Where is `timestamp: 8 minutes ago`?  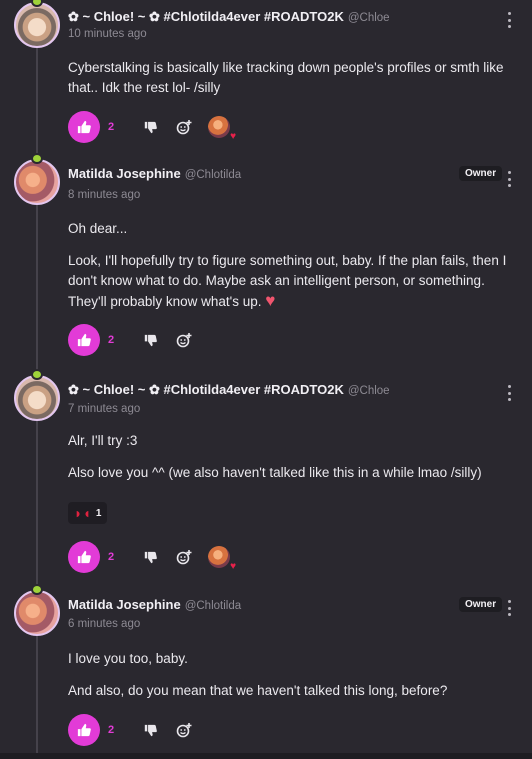 timestamp: 8 minutes ago is located at coordinates (104, 195).